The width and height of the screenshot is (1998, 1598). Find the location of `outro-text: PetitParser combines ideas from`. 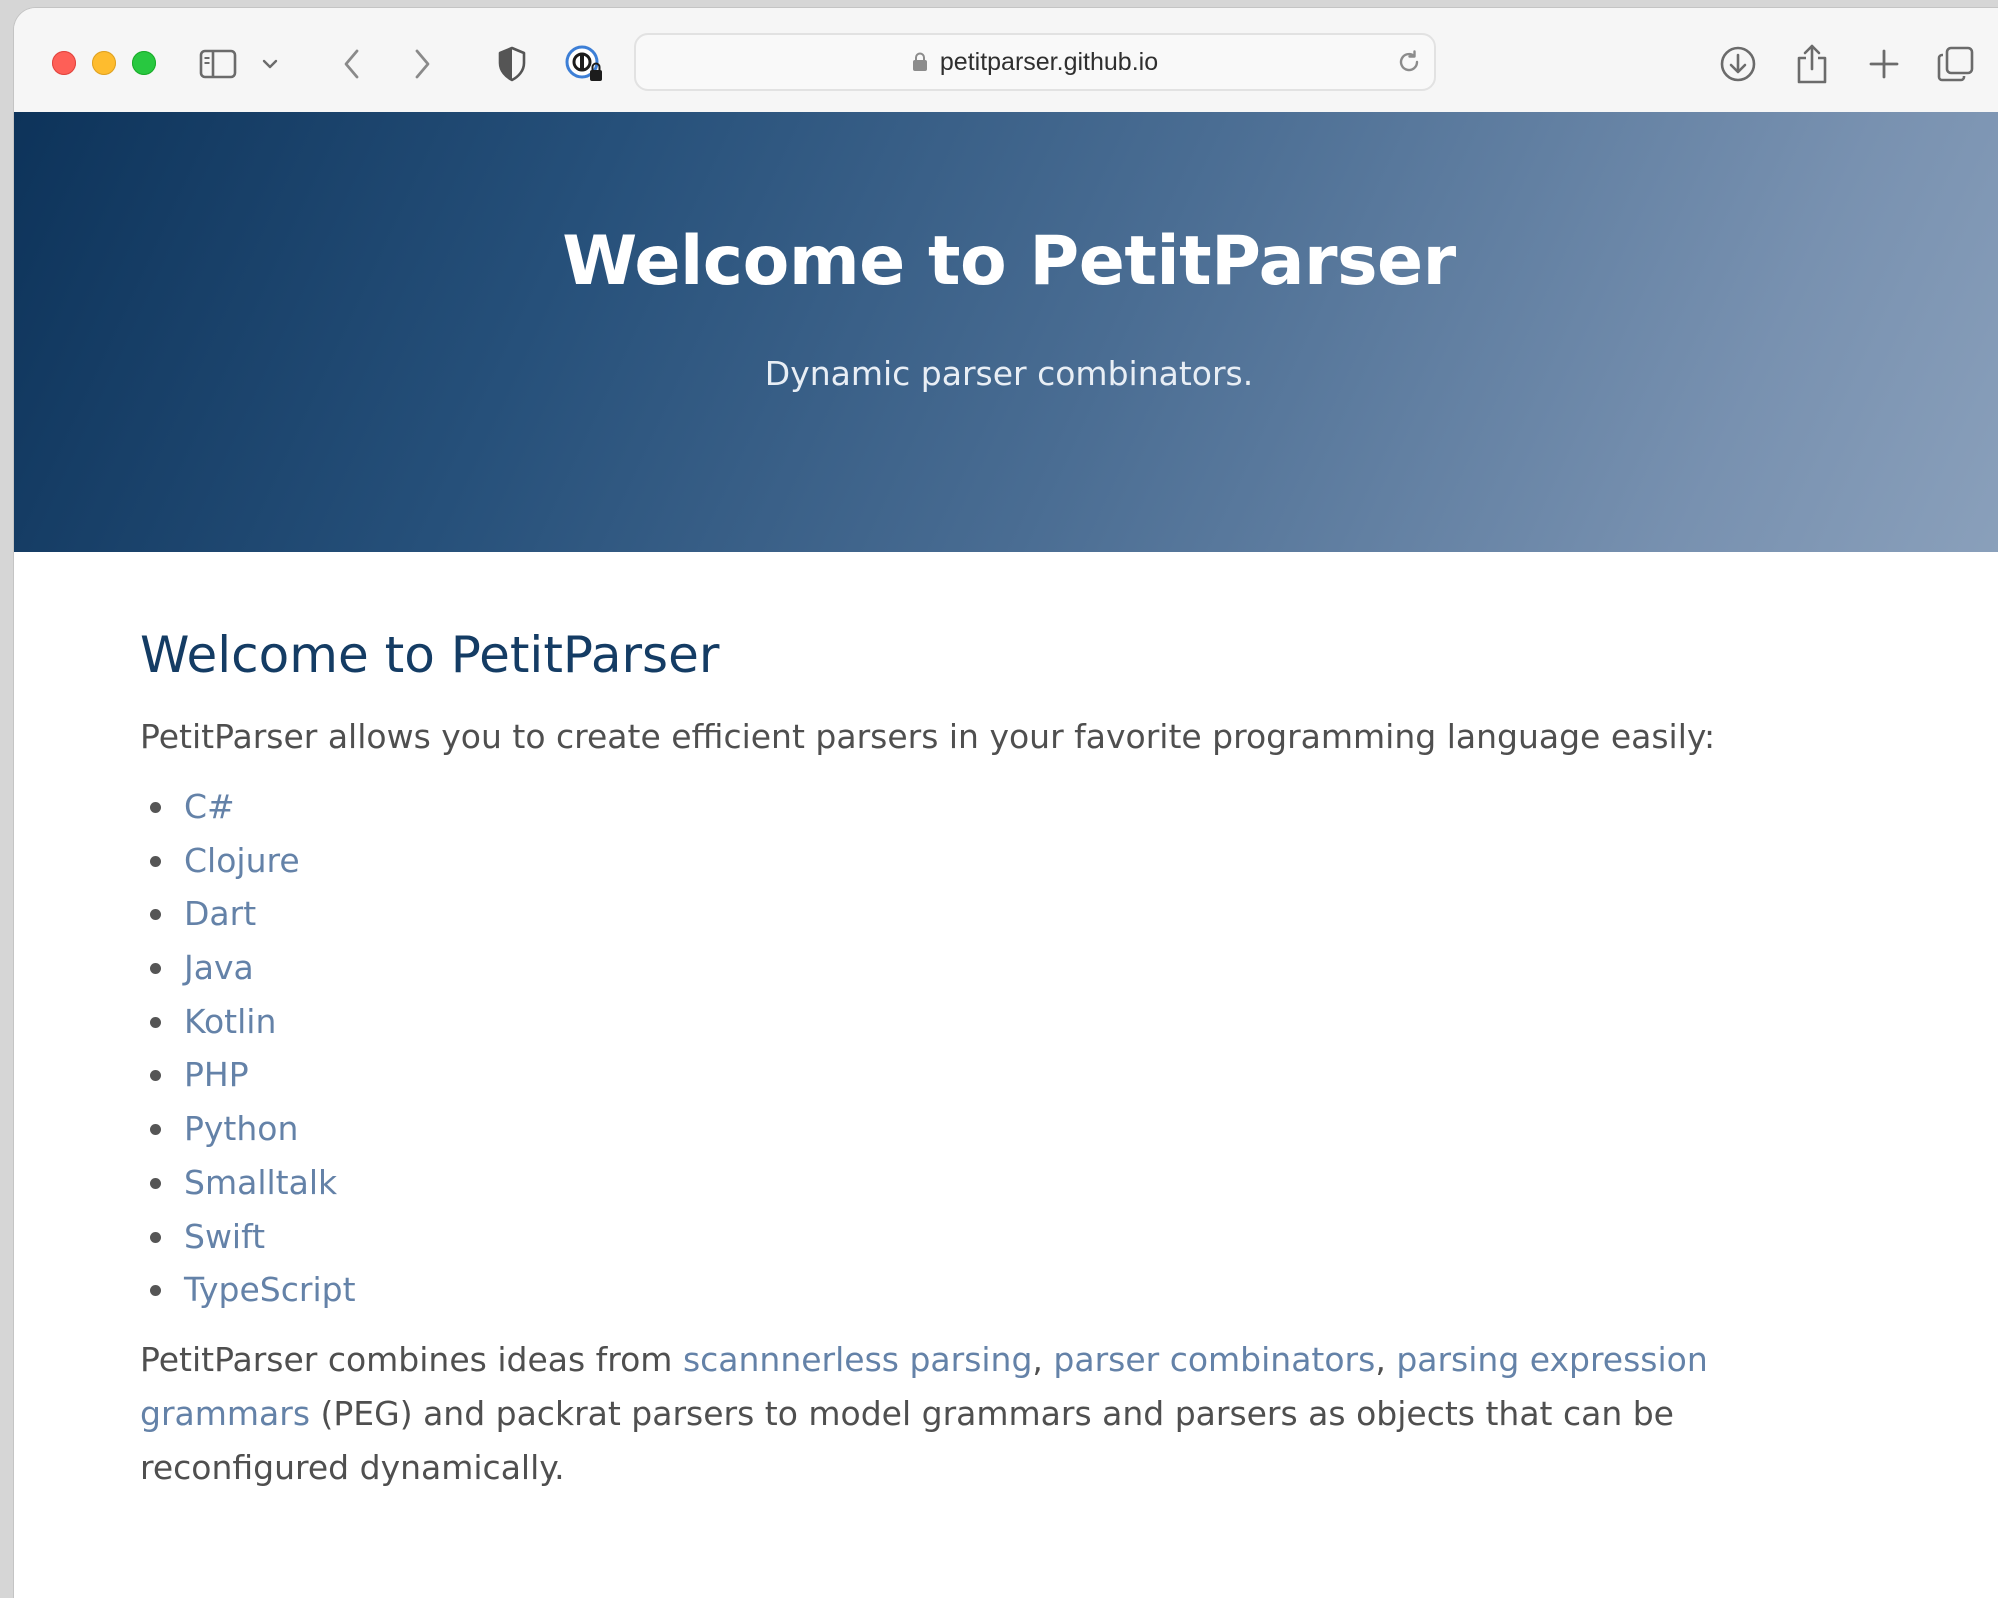

outro-text: PetitParser combines ideas from is located at coordinates (411, 1359).